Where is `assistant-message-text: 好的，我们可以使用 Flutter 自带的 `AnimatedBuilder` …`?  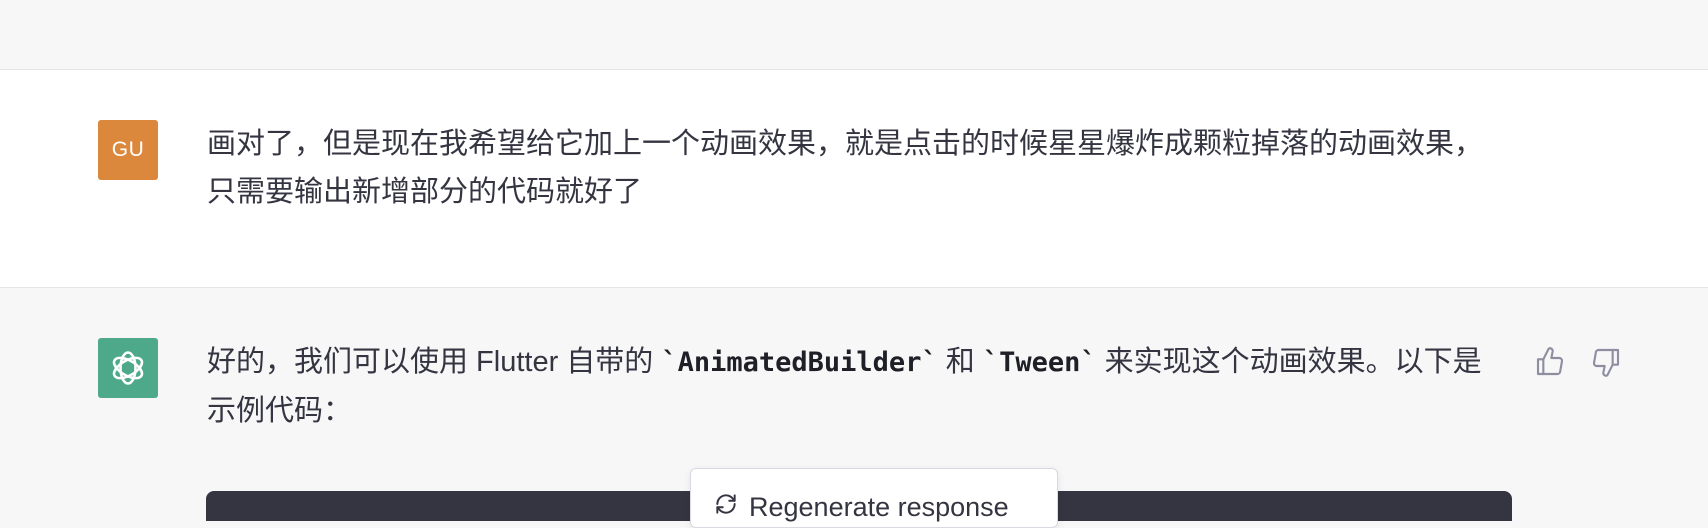
assistant-message-text: 好的，我们可以使用 Flutter 自带的 `AnimatedBuilder` … is located at coordinates (847, 386).